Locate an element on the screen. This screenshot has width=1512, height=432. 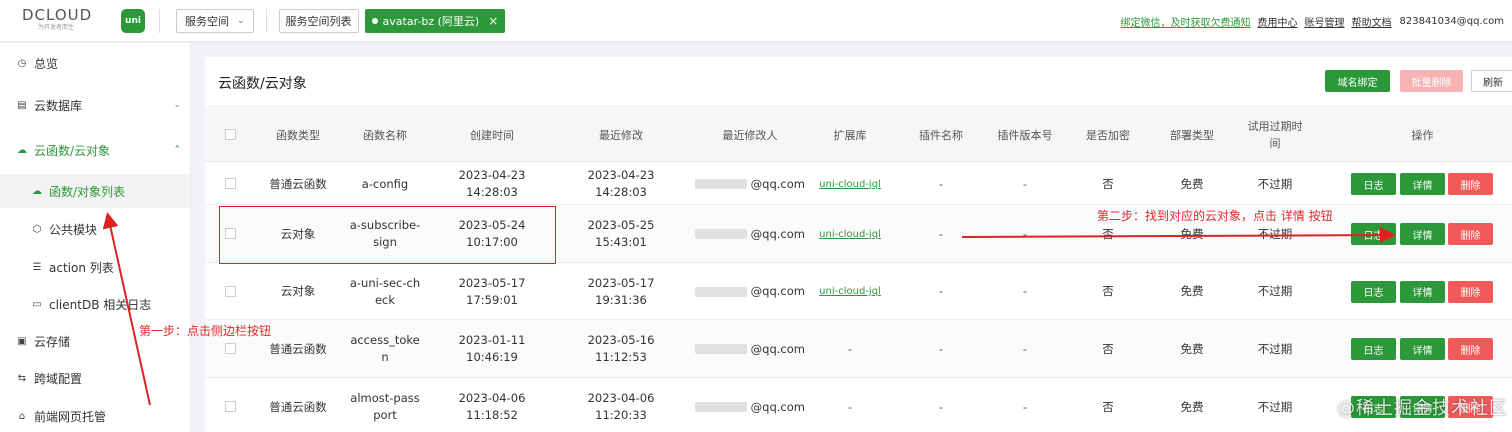
hosting-icon: ⌂ is located at coordinates (22, 416).